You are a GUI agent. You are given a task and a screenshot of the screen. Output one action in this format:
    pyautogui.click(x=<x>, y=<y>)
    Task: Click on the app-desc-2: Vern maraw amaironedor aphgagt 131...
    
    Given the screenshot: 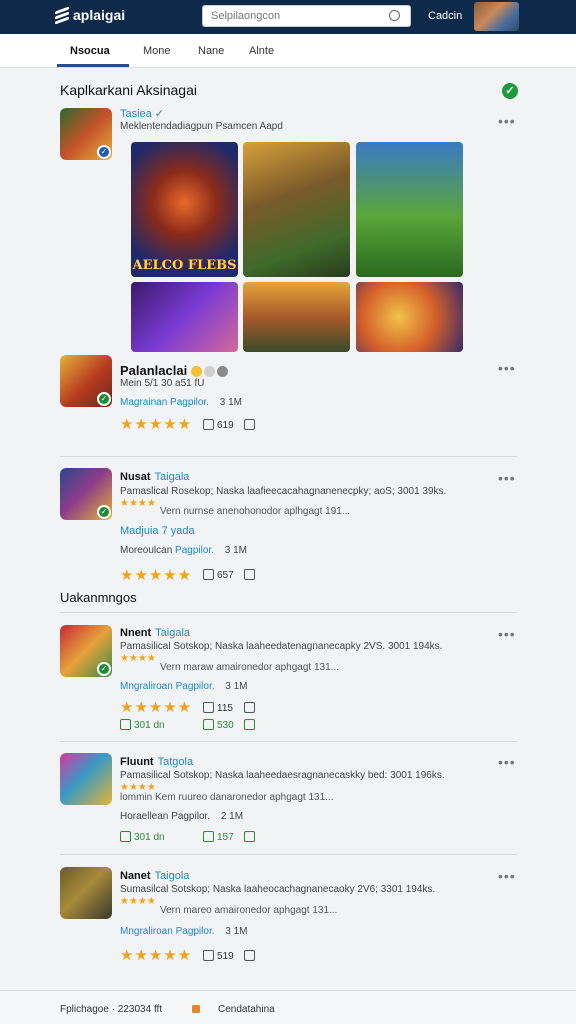 What is the action you would take?
    pyautogui.click(x=249, y=667)
    